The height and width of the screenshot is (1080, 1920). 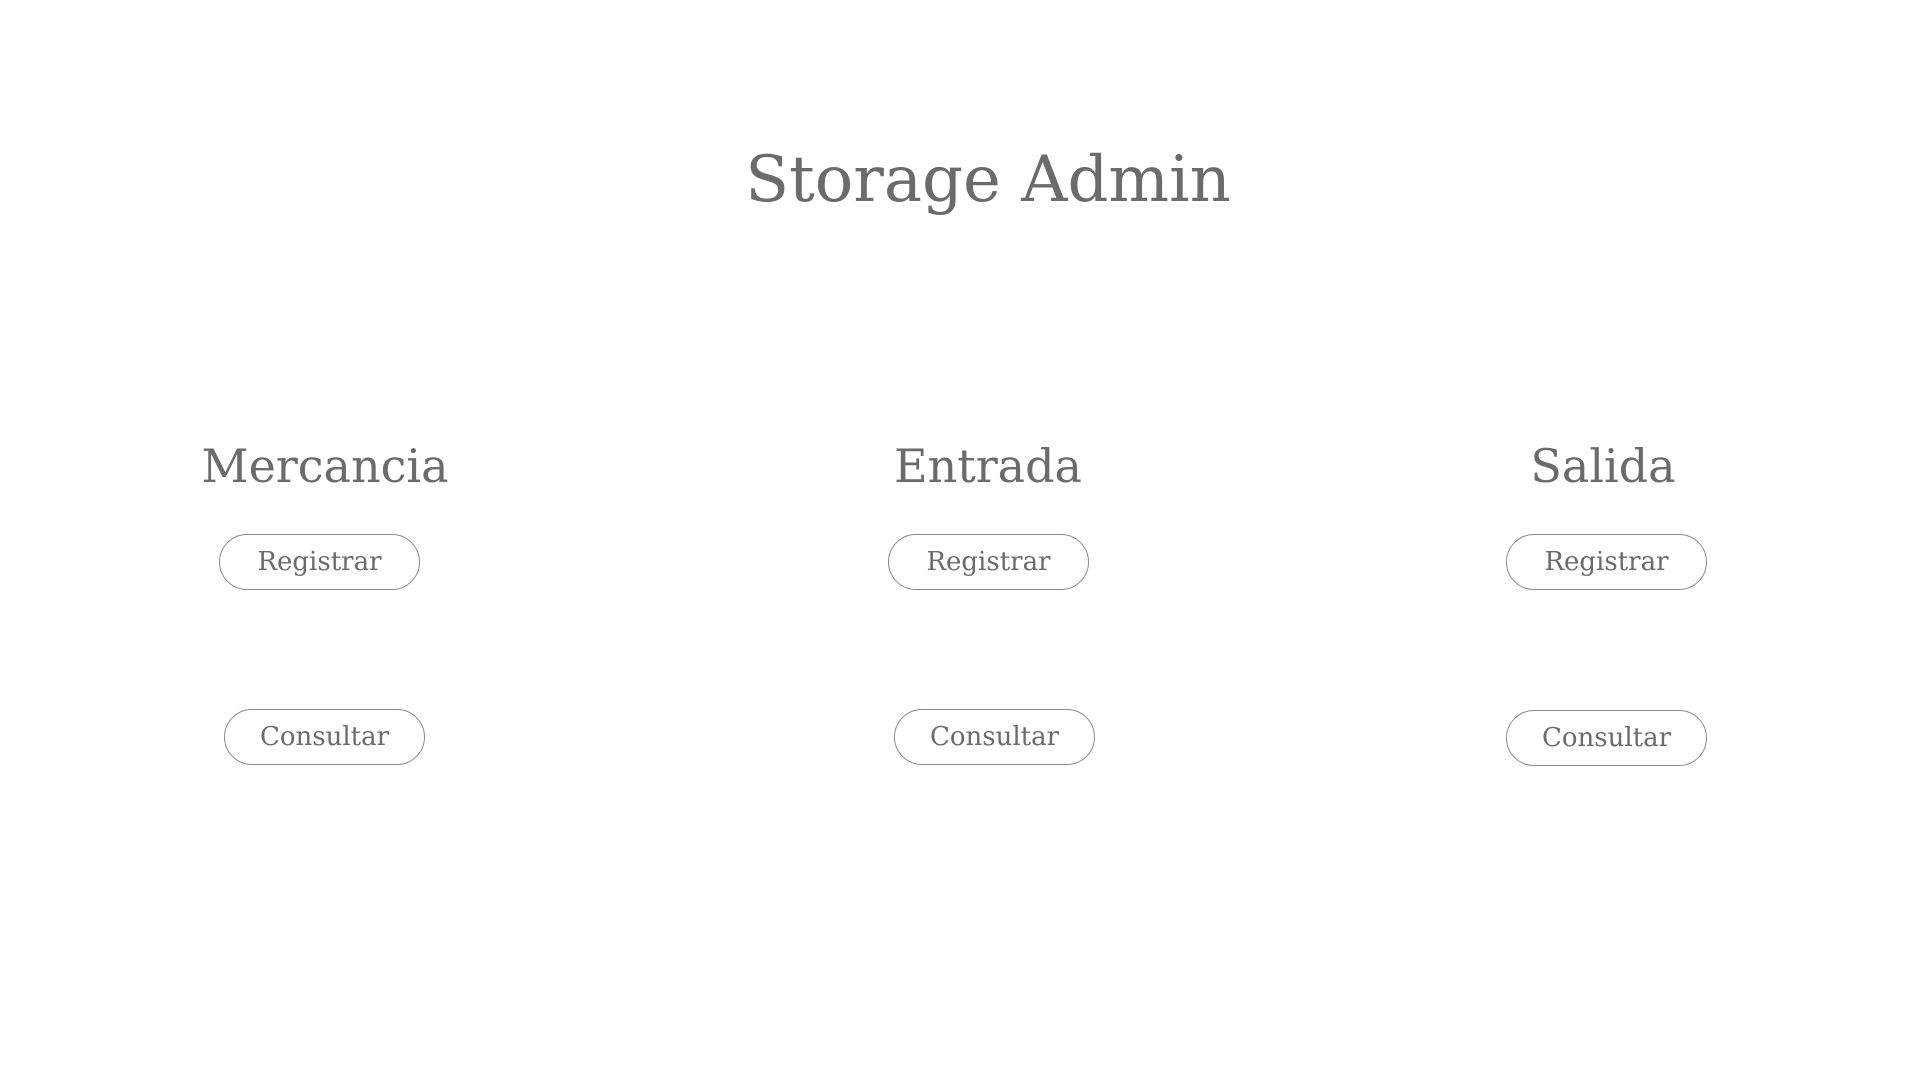 What do you see at coordinates (319, 562) in the screenshot?
I see `mercancia-register-button: Registrar` at bounding box center [319, 562].